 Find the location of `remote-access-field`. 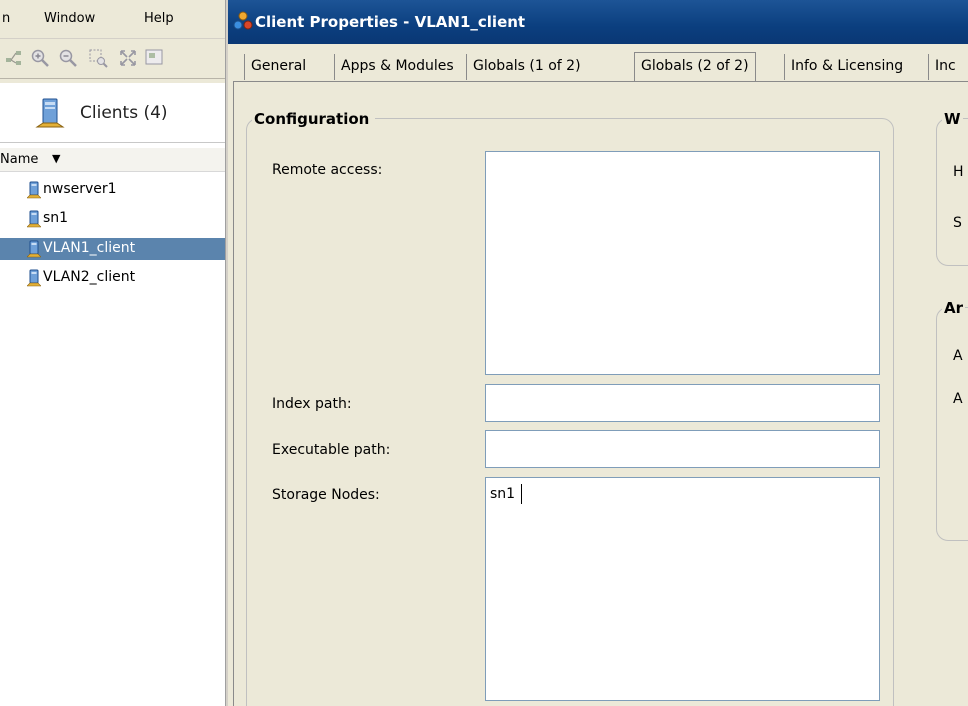

remote-access-field is located at coordinates (682, 263).